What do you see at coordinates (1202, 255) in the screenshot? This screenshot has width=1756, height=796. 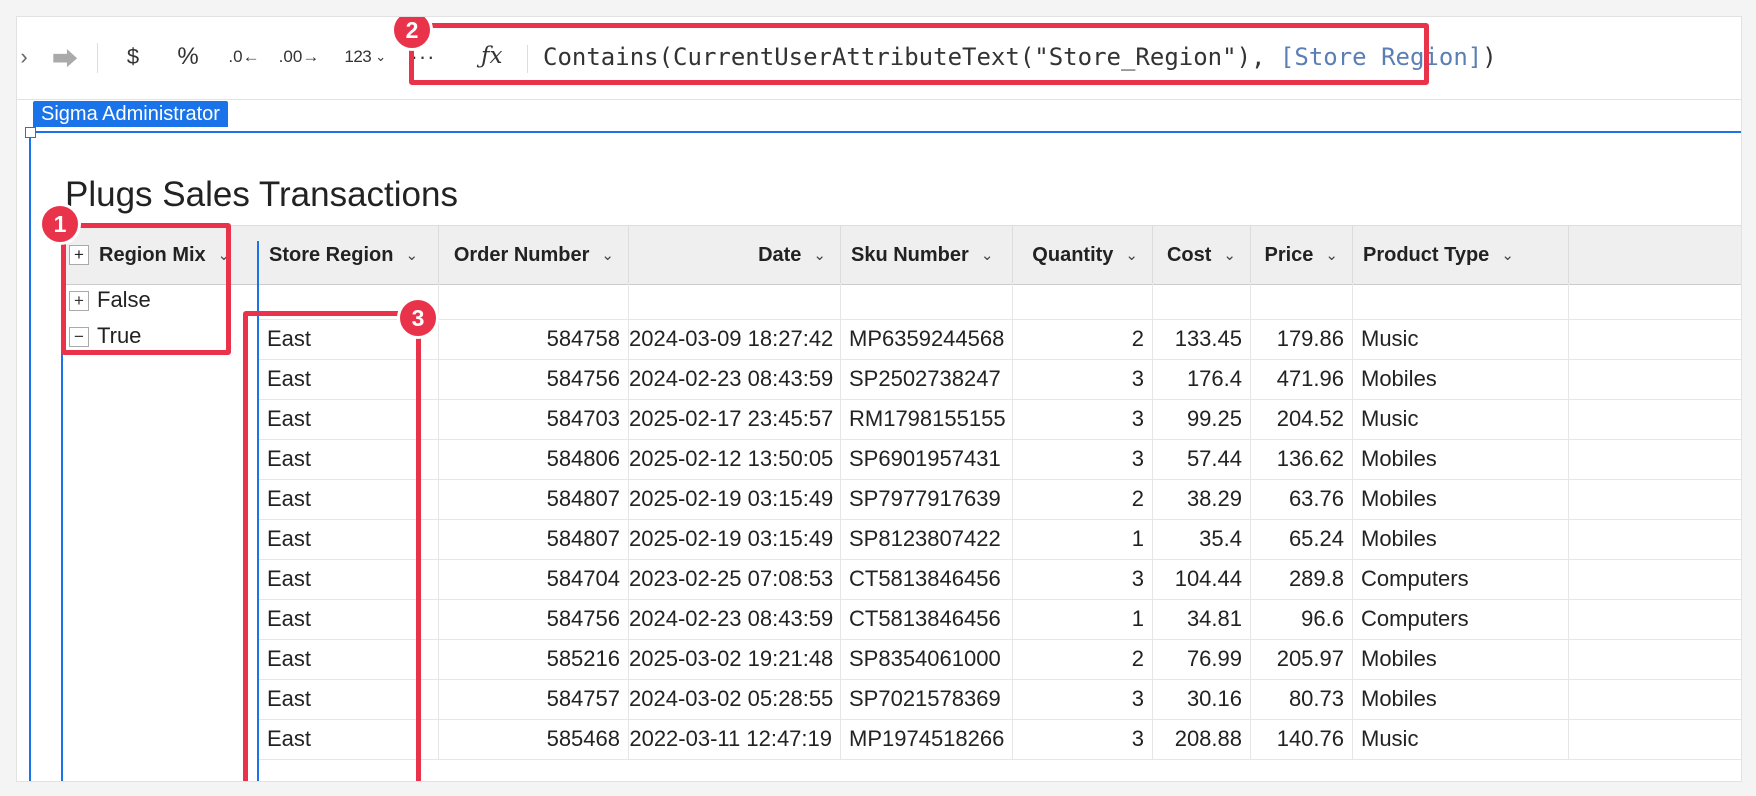 I see `column-header-cost: Cost ⌄` at bounding box center [1202, 255].